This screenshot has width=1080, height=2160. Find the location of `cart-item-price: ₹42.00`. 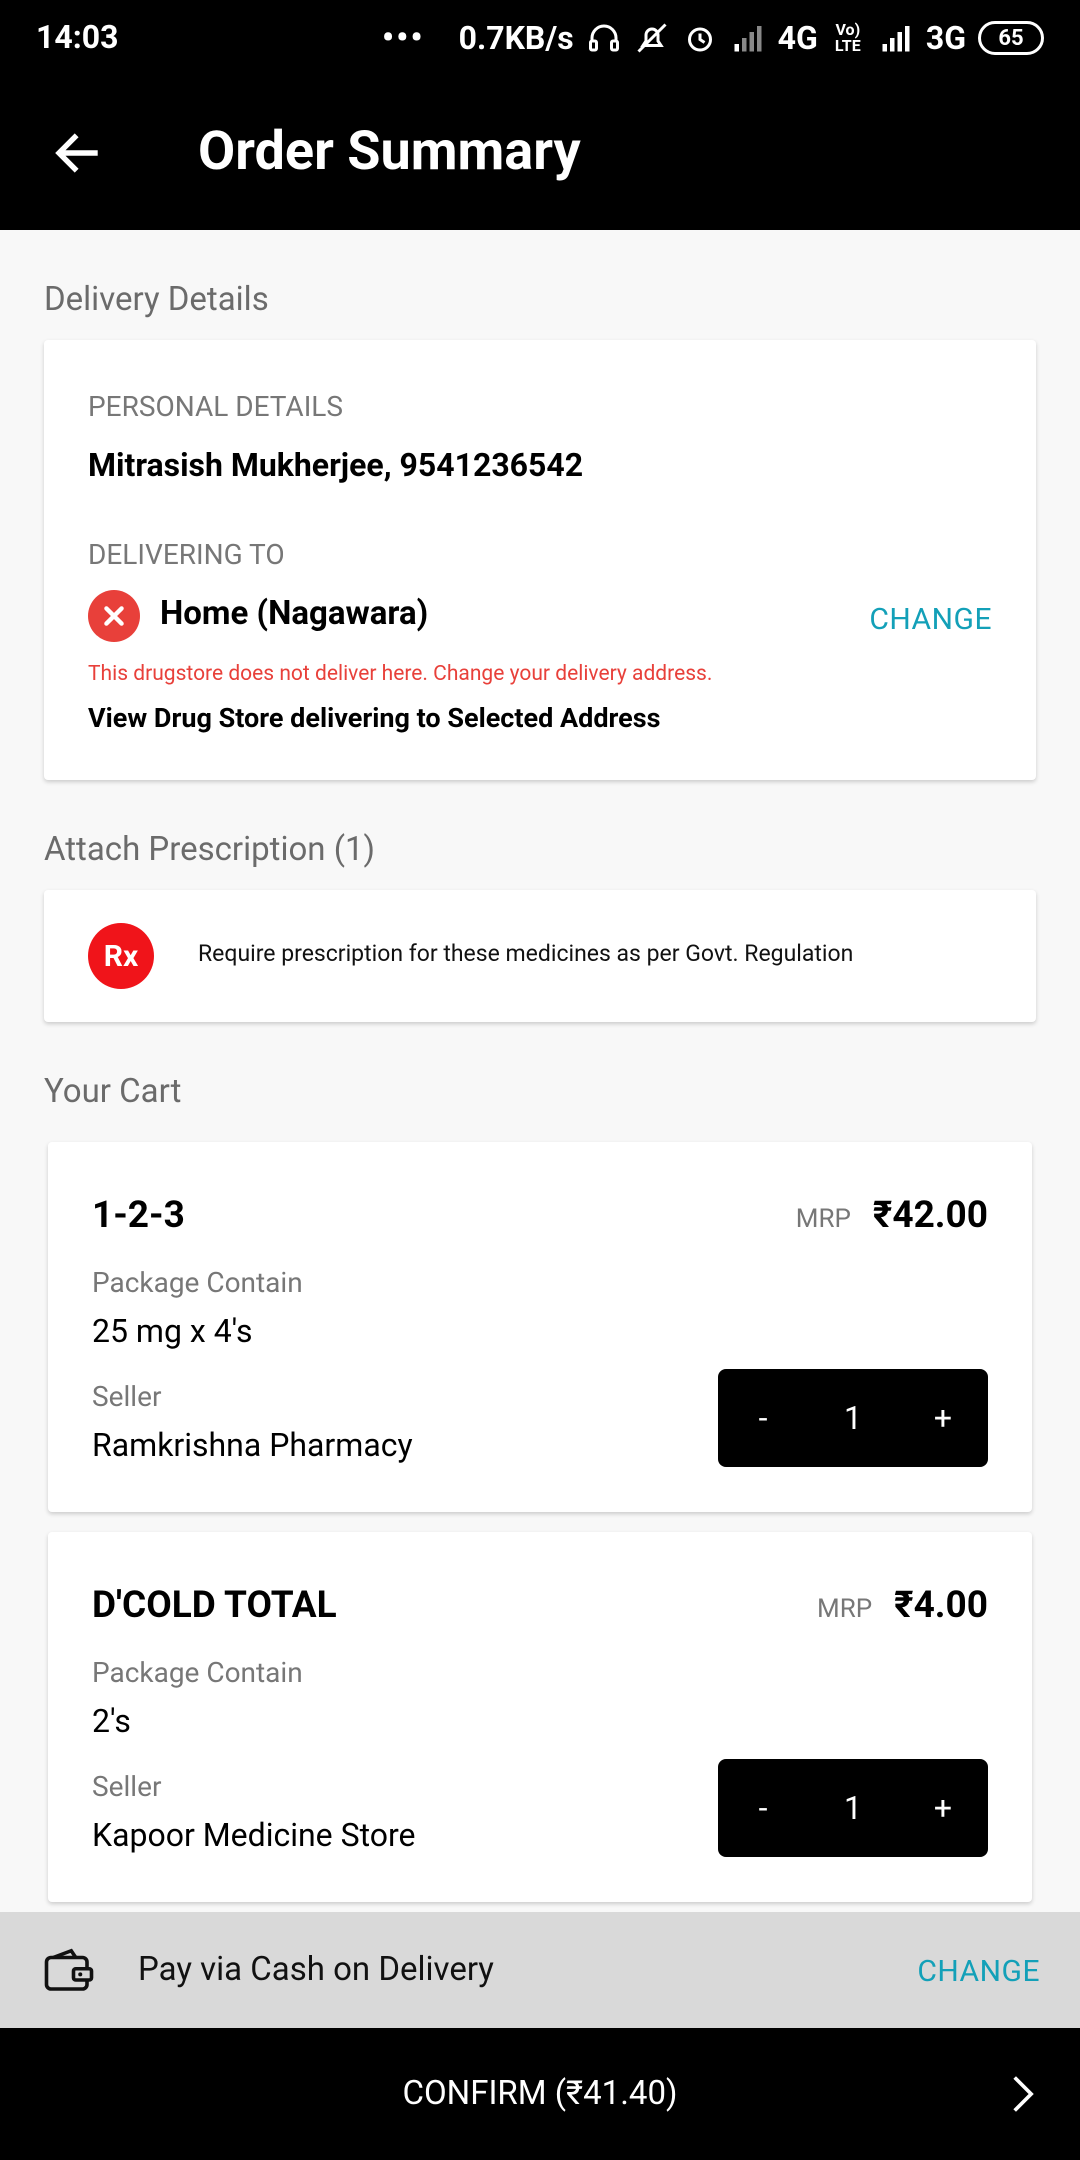

cart-item-price: ₹42.00 is located at coordinates (930, 1215).